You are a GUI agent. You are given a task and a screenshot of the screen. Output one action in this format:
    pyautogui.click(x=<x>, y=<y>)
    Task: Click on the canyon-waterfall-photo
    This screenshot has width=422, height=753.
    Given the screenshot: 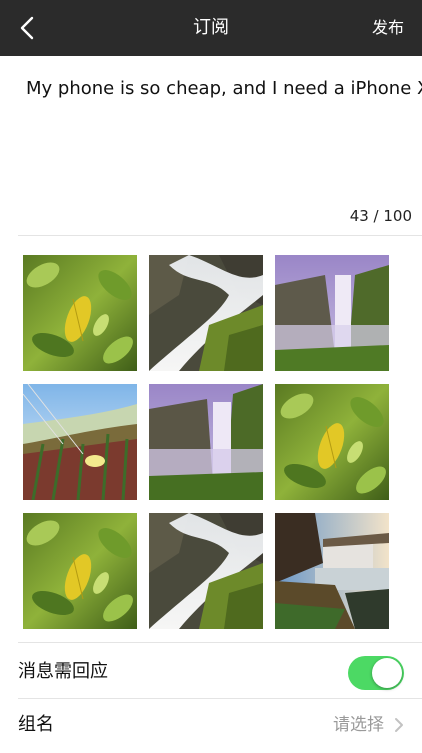 What is the action you would take?
    pyautogui.click(x=332, y=571)
    